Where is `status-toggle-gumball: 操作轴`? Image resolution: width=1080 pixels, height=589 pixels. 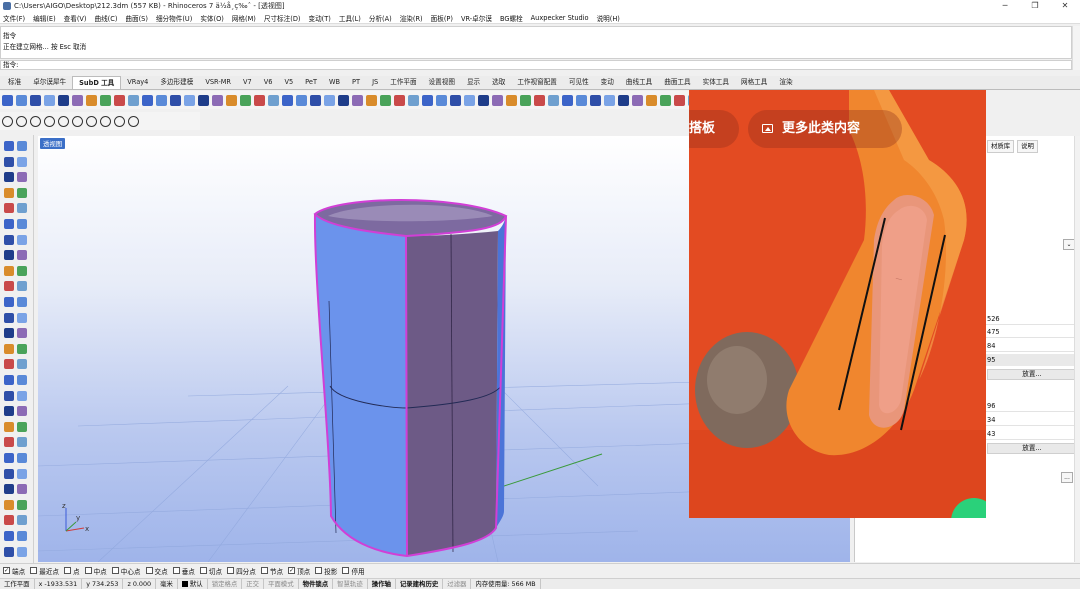
status-toggle-gumball: 操作轴 is located at coordinates (382, 584).